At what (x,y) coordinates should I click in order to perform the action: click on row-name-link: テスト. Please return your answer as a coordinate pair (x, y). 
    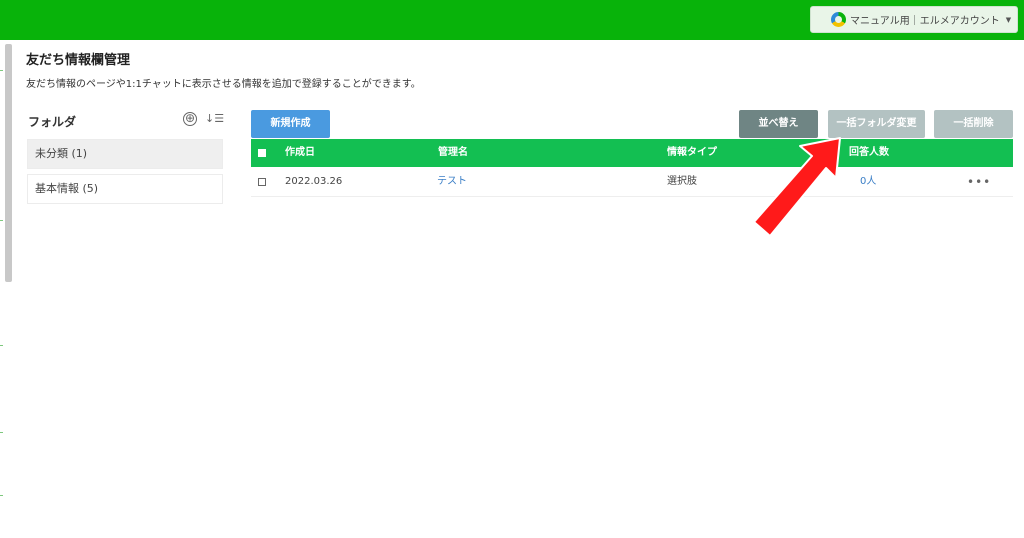
    Looking at the image, I should click on (452, 182).